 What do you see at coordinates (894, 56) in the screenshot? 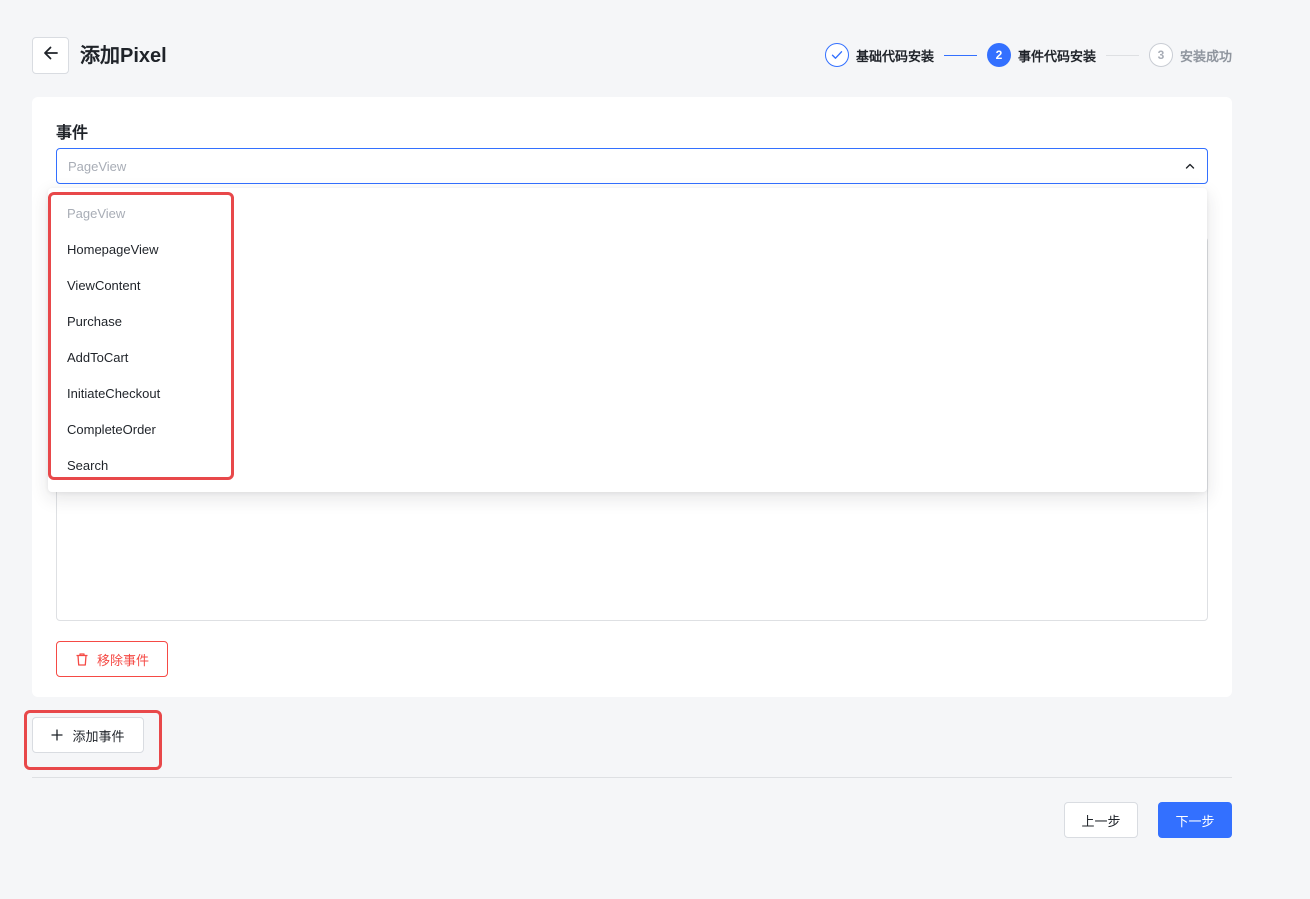
I see `step-label: 基础代码安装` at bounding box center [894, 56].